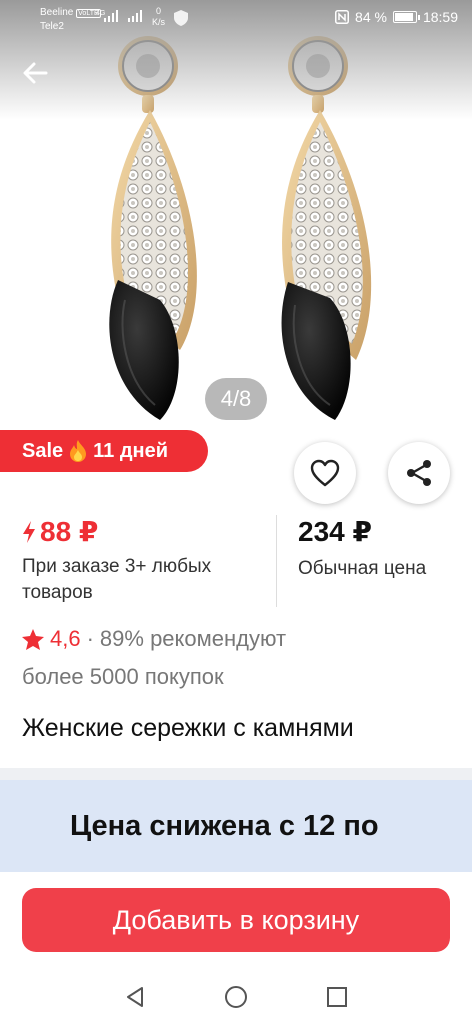 The width and height of the screenshot is (472, 1024). What do you see at coordinates (236, 18) in the screenshot?
I see `status-bar: Beeline VoLTE Tele2 4G 0 K/s 84 % 18:59` at bounding box center [236, 18].